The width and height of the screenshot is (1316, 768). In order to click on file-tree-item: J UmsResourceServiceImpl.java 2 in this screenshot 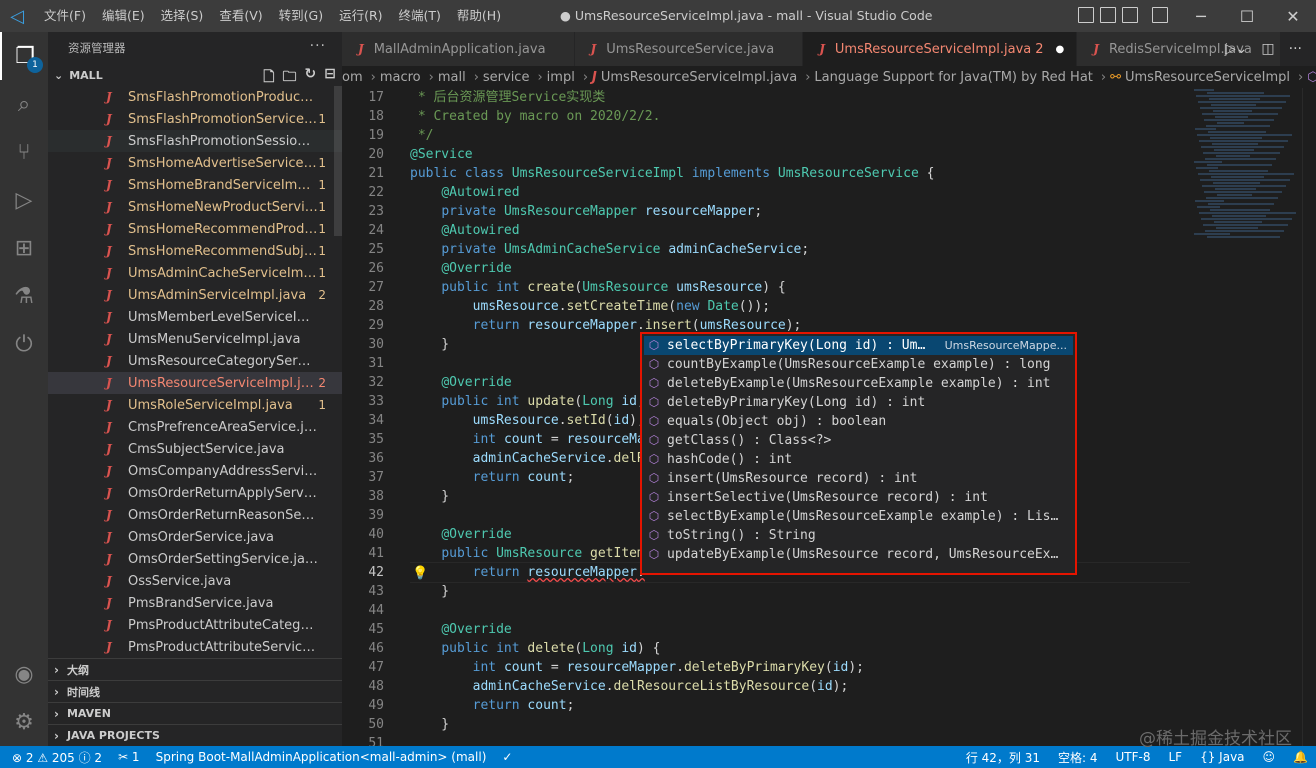, I will do `click(195, 383)`.